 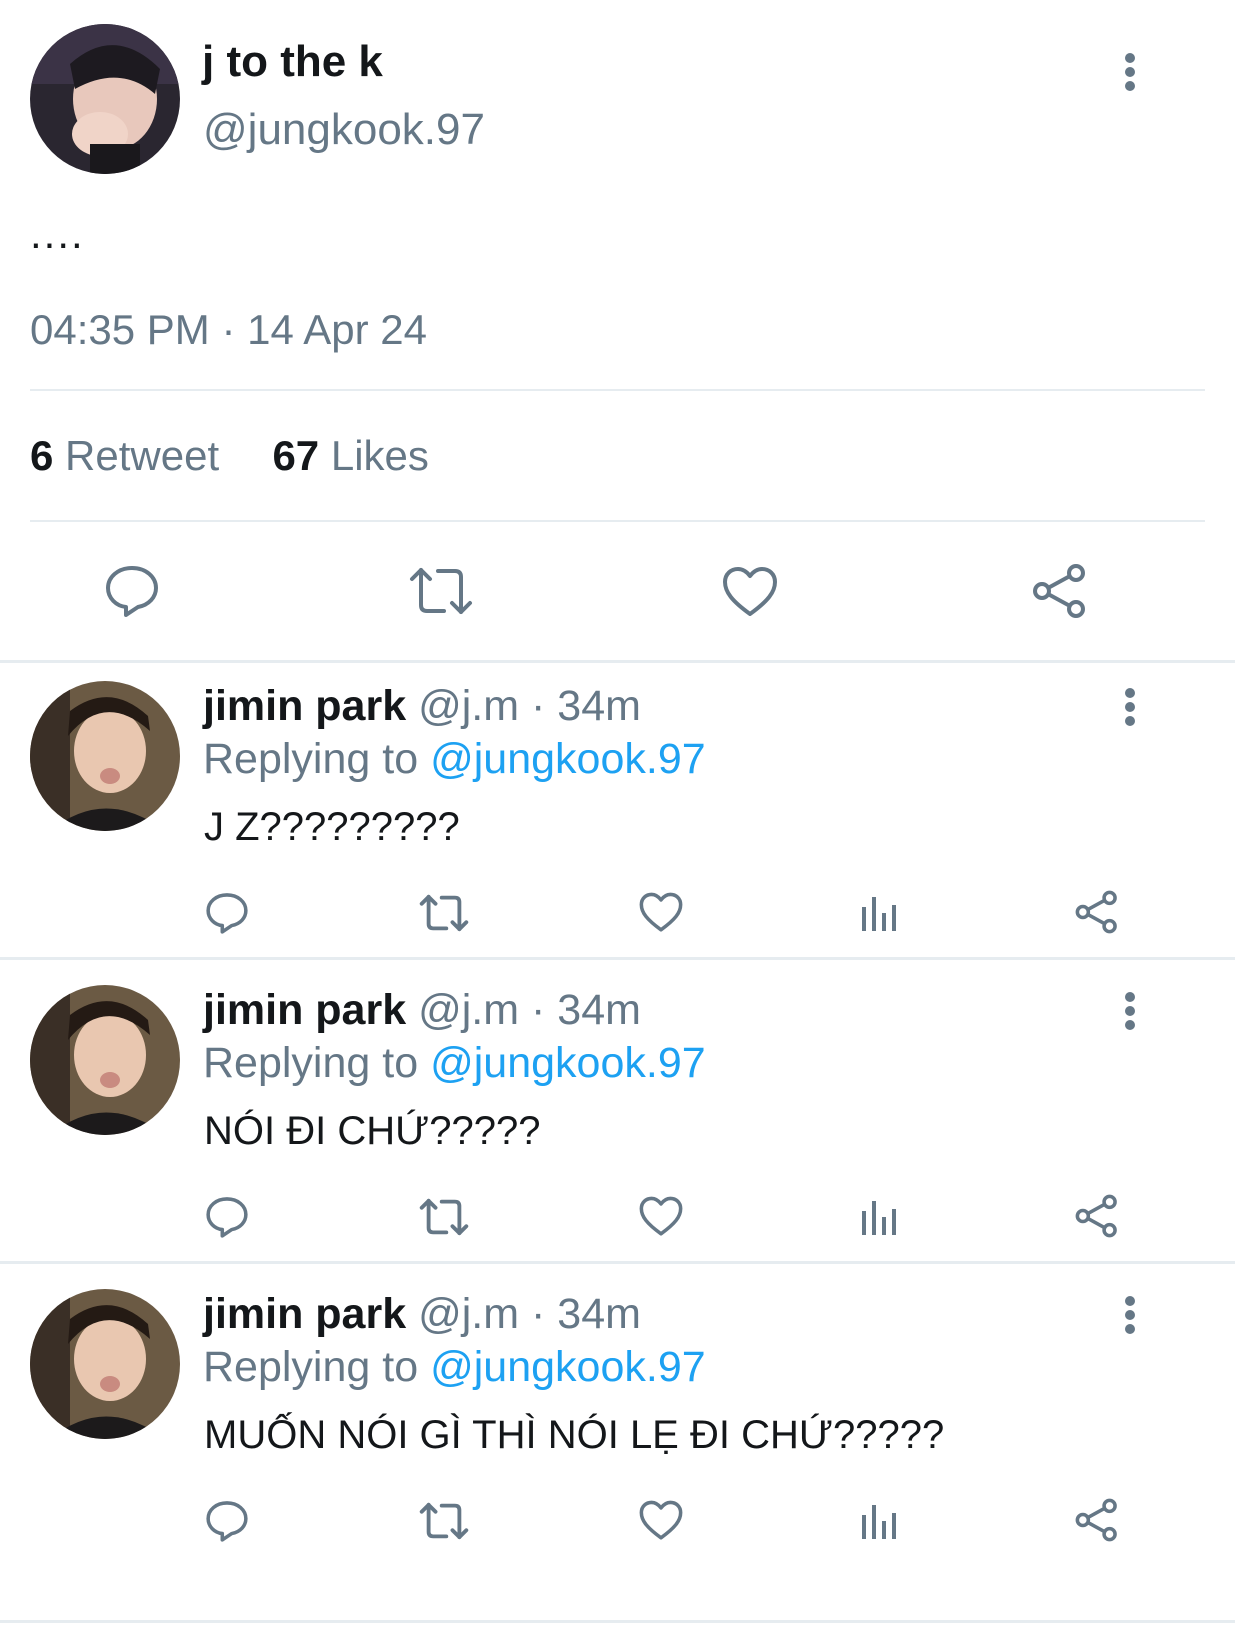 I want to click on author-avatar, so click(x=105, y=99).